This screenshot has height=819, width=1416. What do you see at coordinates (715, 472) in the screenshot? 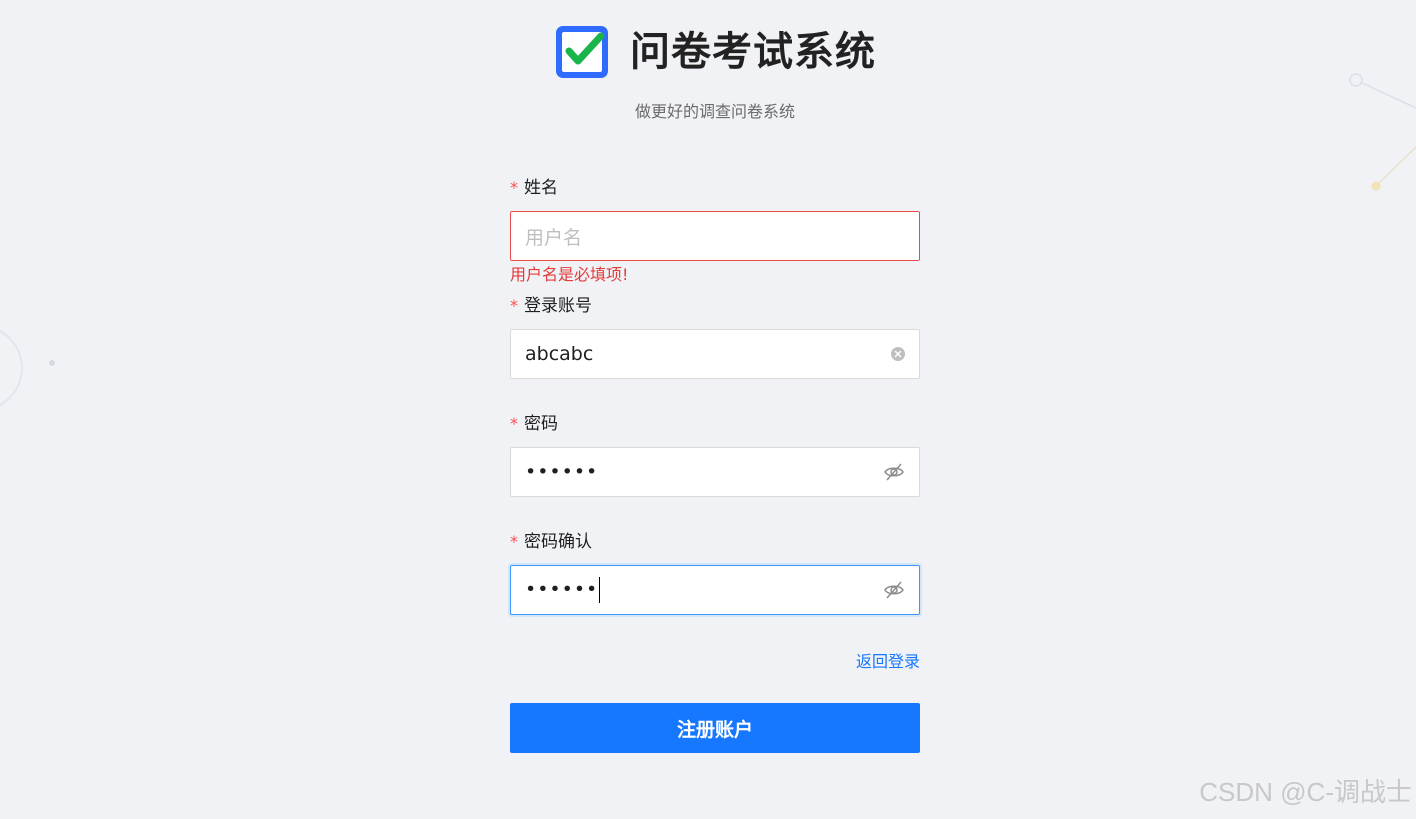
I see `password-input: ••••••` at bounding box center [715, 472].